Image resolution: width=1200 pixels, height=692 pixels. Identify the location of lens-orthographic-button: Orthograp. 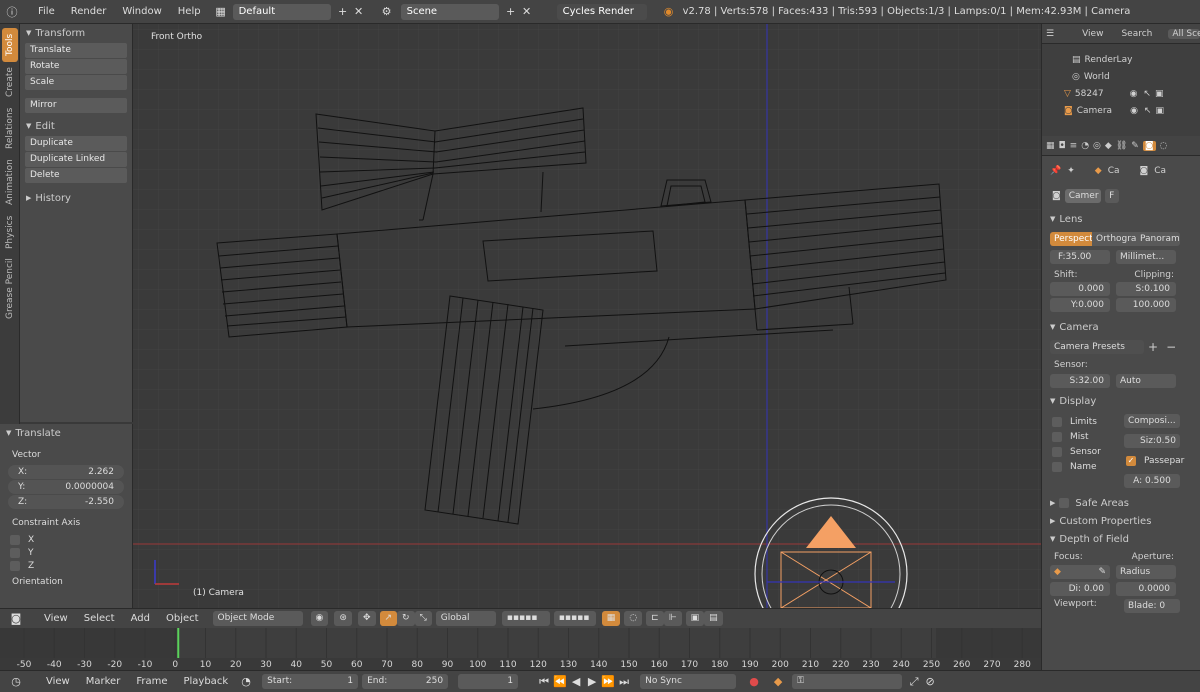
(1114, 239).